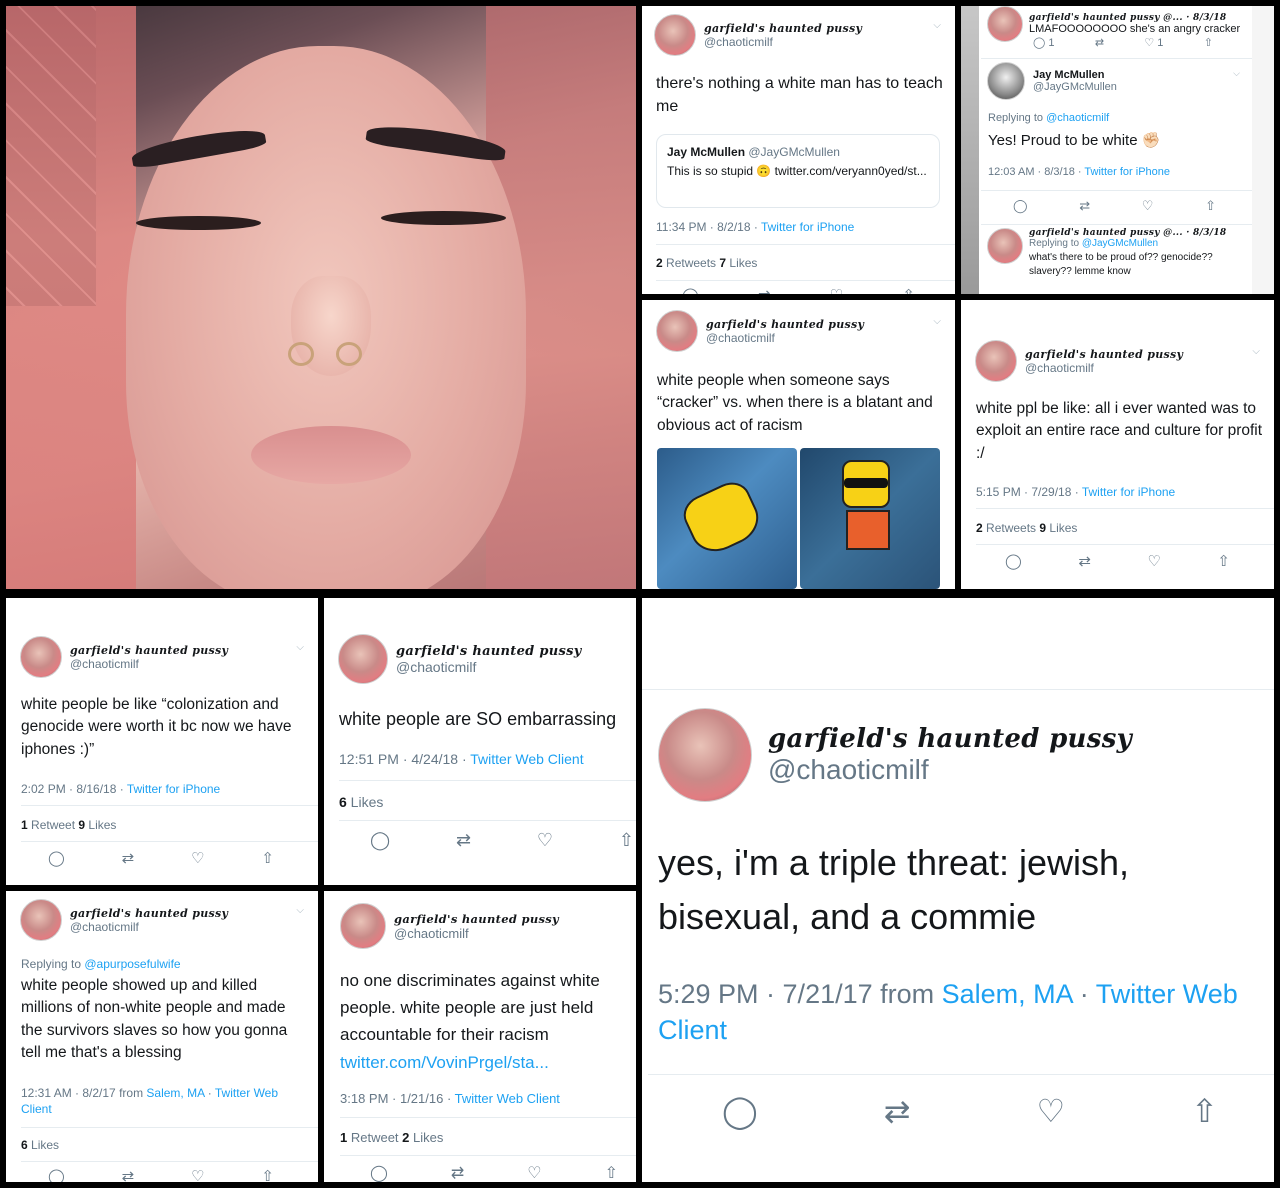  Describe the element at coordinates (706, 152) in the screenshot. I see `quote-name: Jay McMullen` at that location.